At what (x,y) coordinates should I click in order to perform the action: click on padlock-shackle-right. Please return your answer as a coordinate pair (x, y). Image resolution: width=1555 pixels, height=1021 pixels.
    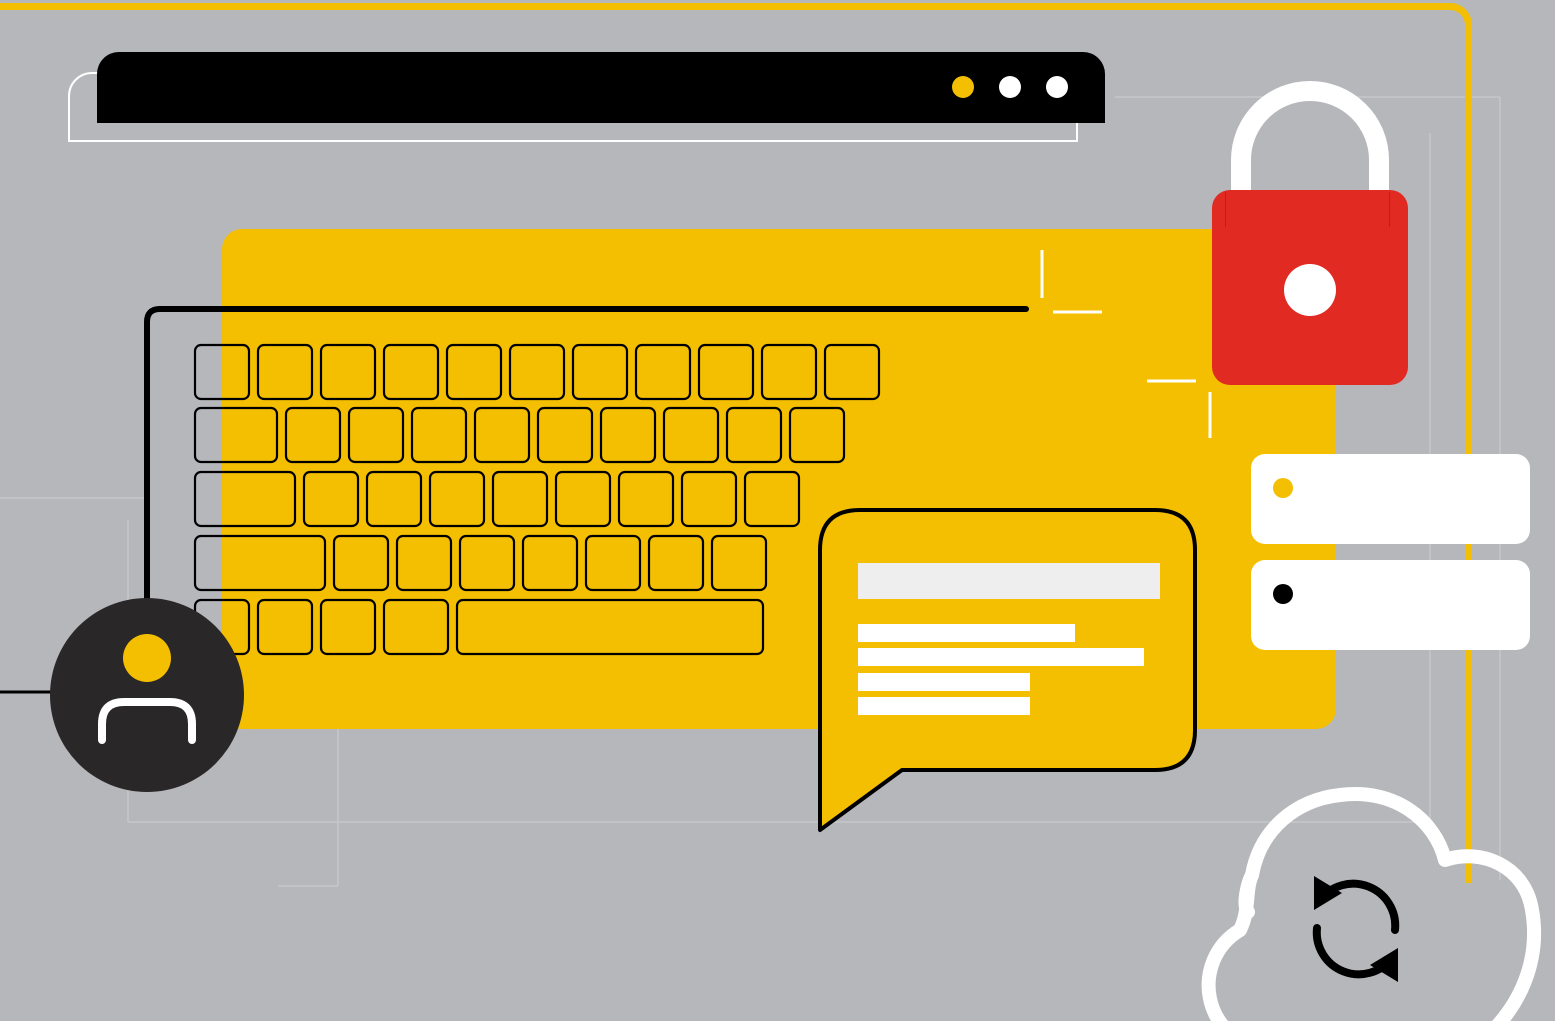
    Looking at the image, I should click on (1378, 209).